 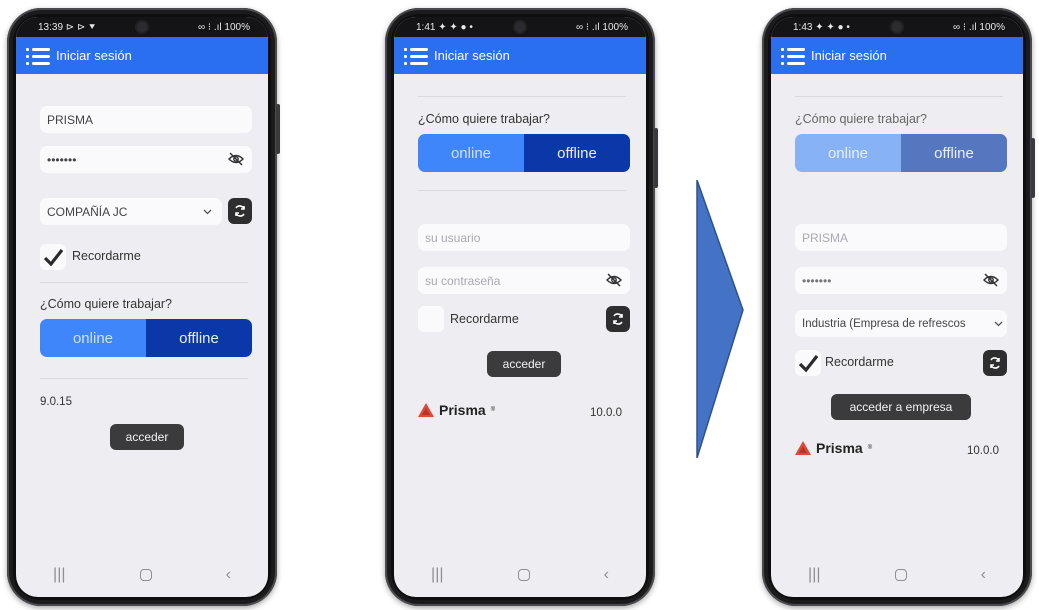 I want to click on status-bar: 13:39 ⊳ ⊳ ⯆ ∞ ⁝ .ıl 100%, so click(x=142, y=27).